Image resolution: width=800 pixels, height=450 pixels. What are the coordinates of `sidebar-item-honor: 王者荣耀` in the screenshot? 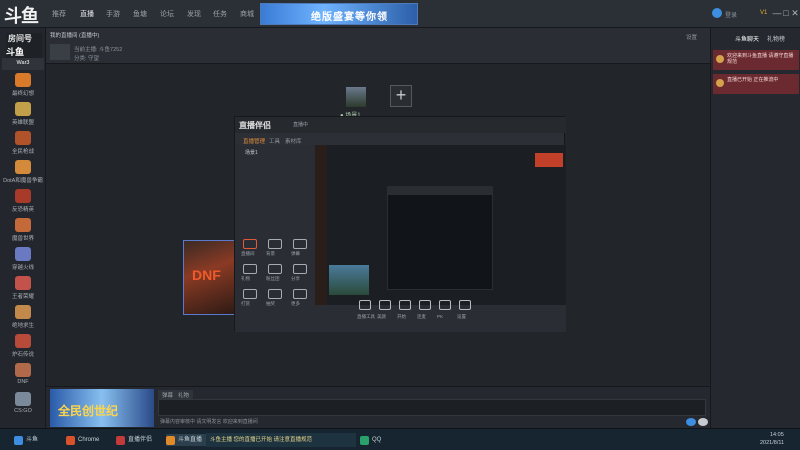 It's located at (23, 289).